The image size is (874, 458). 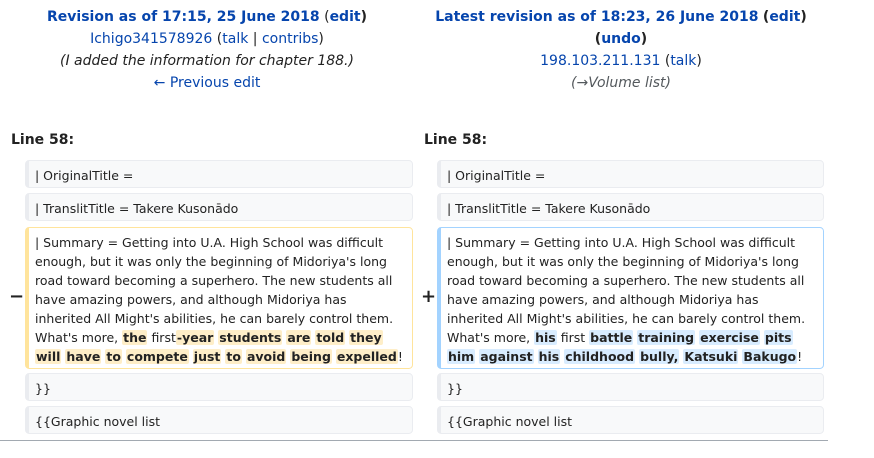 I want to click on right-context-closing: }}, so click(x=630, y=387).